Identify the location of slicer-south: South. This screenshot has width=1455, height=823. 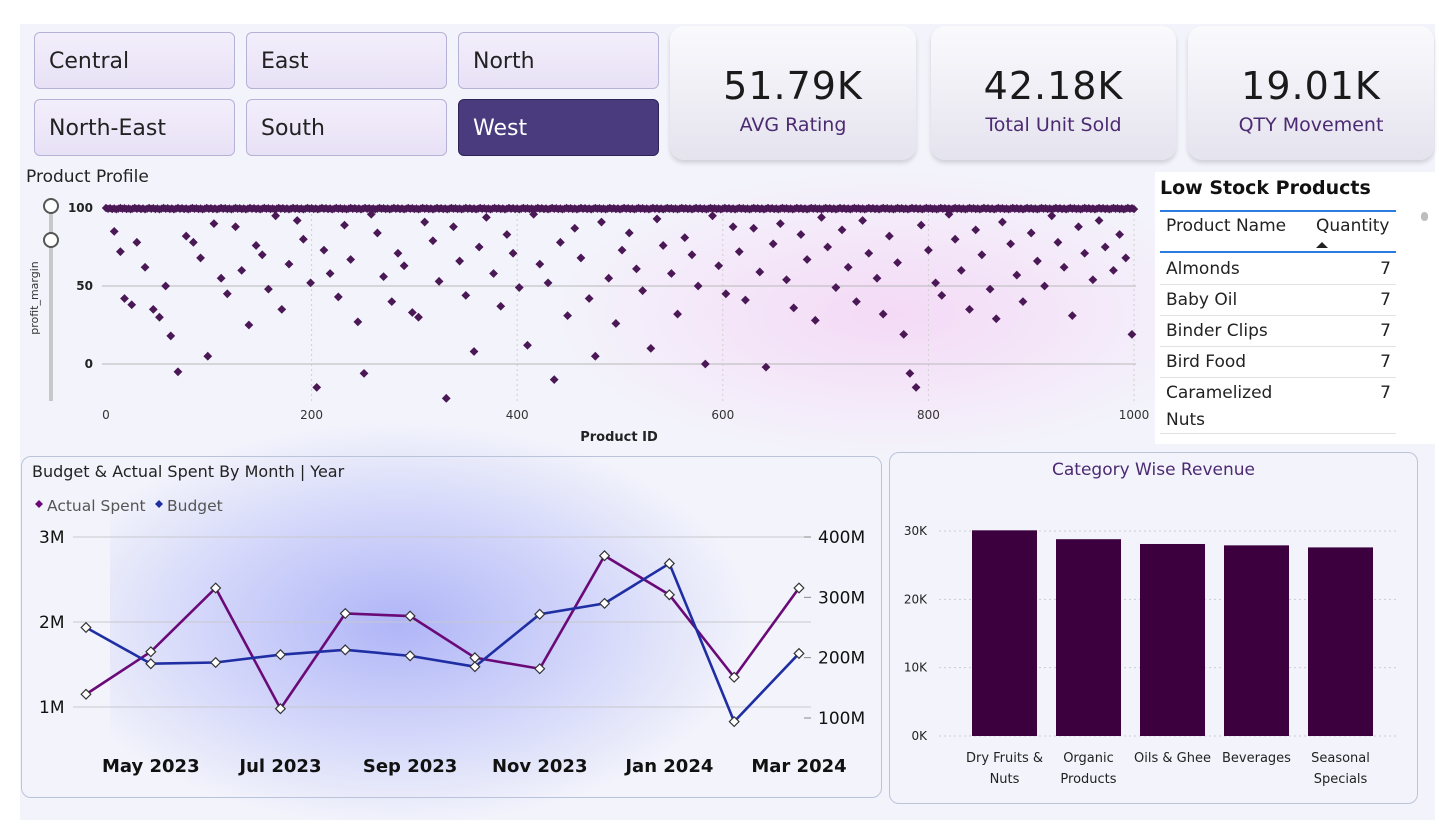
(346, 127).